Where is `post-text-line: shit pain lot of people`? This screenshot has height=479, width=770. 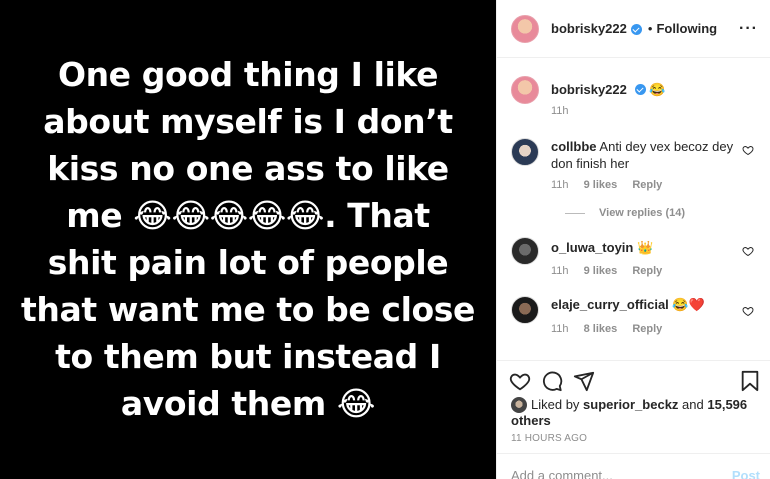
post-text-line: shit pain lot of people is located at coordinates (248, 262).